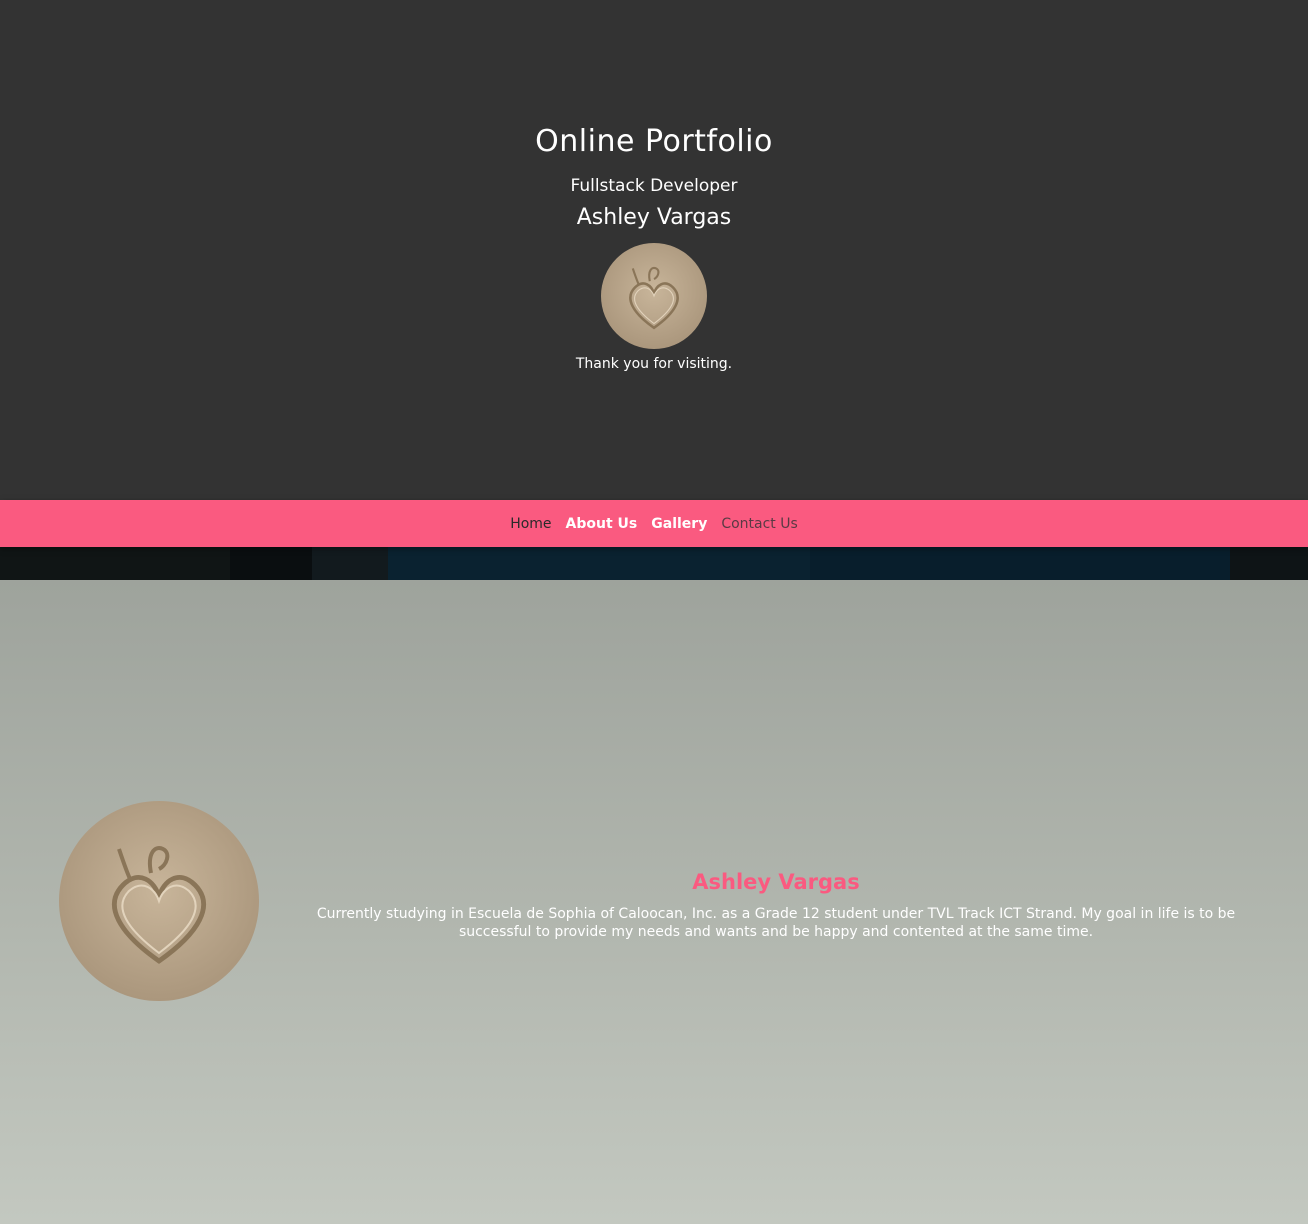 Image resolution: width=1308 pixels, height=1224 pixels. Describe the element at coordinates (654, 217) in the screenshot. I see `hero-name: Ashley Vargas` at that location.